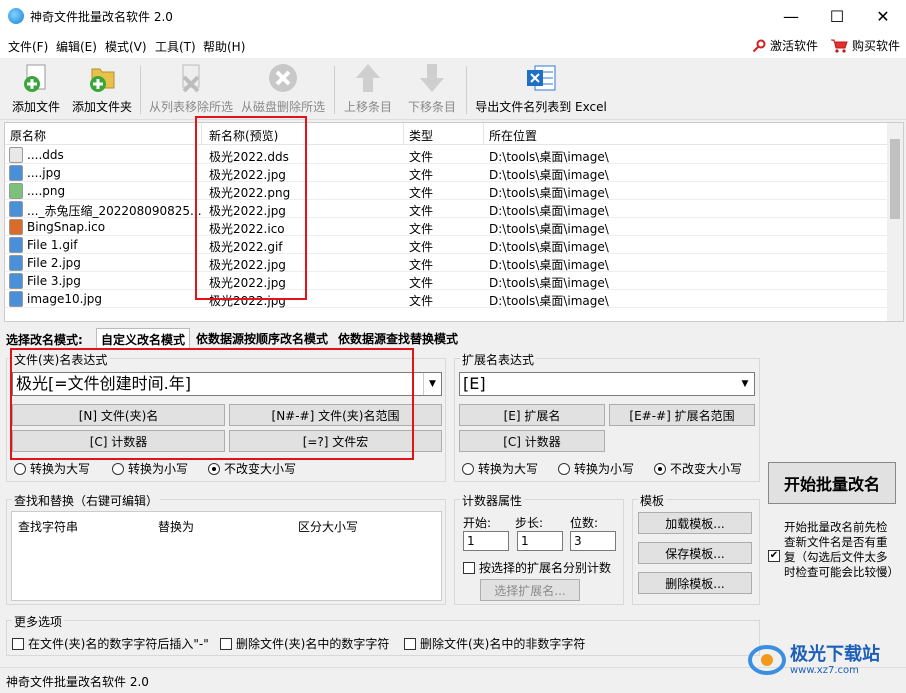  I want to click on arrow-up-icon, so click(368, 78).